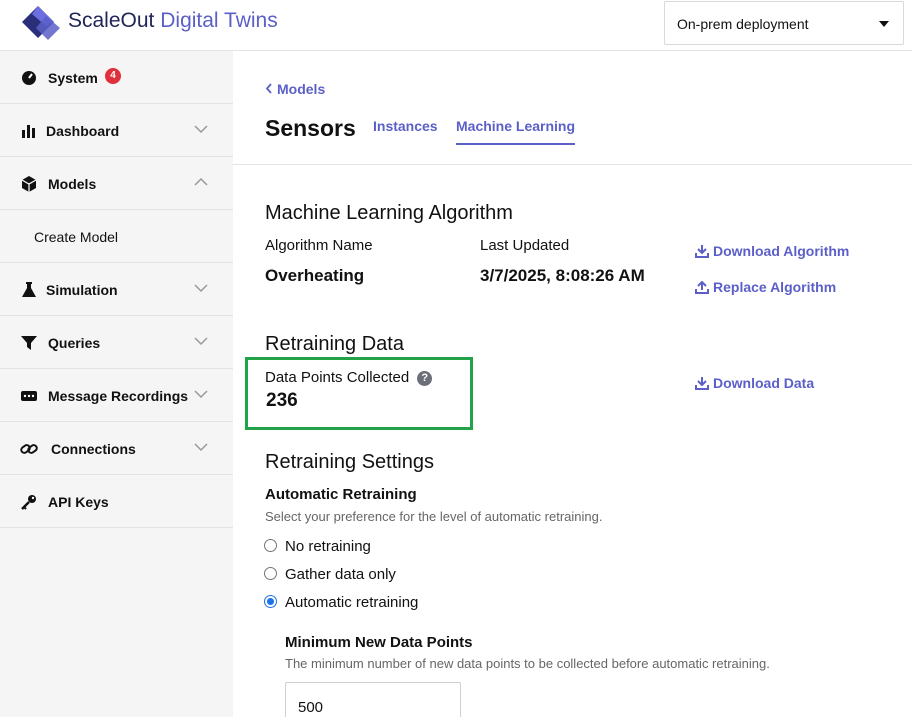 This screenshot has height=717, width=912. I want to click on retraining-settings-section-title: Retraining Settings, so click(349, 462).